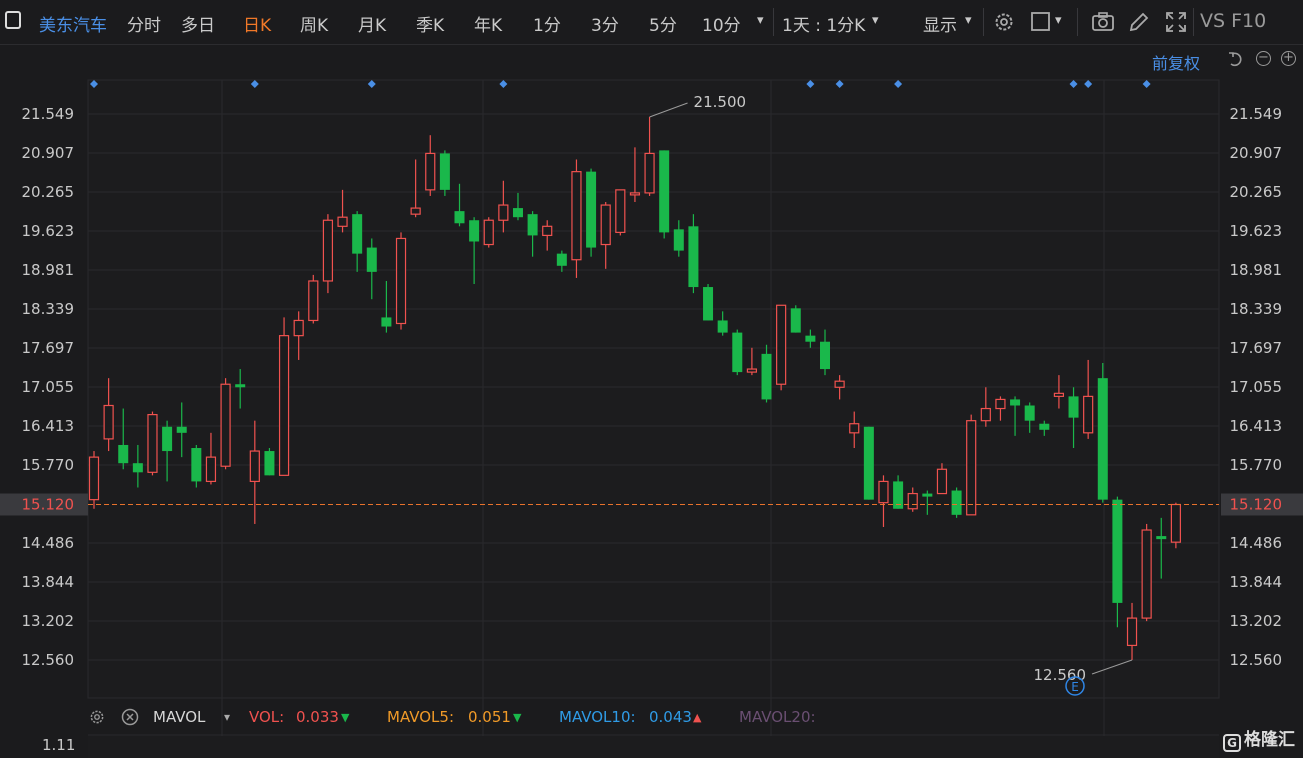  I want to click on gear-icon, so click(97, 717).